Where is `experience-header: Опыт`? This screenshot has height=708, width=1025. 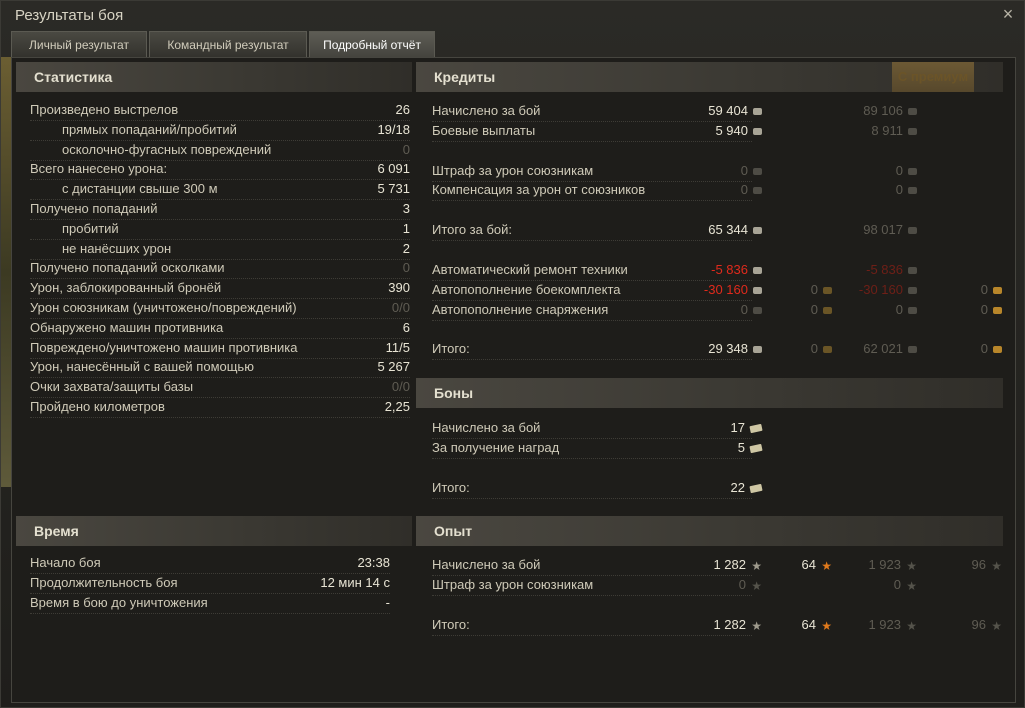
experience-header: Опыт is located at coordinates (709, 531).